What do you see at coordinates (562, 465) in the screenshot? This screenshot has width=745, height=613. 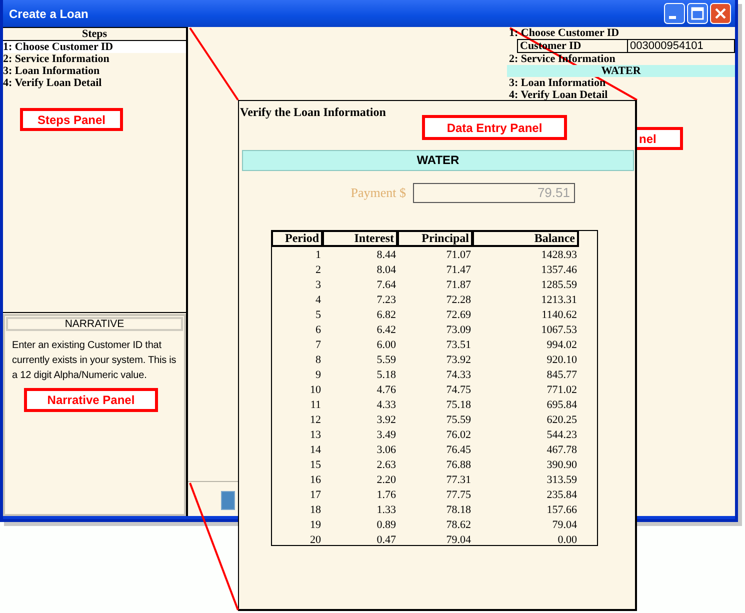 I see `table-cell-text: 390.90` at bounding box center [562, 465].